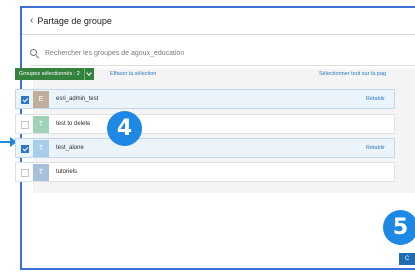 This screenshot has height=274, width=415. I want to click on selected-groups-button: Groupes sélectionnés : 2, so click(54, 74).